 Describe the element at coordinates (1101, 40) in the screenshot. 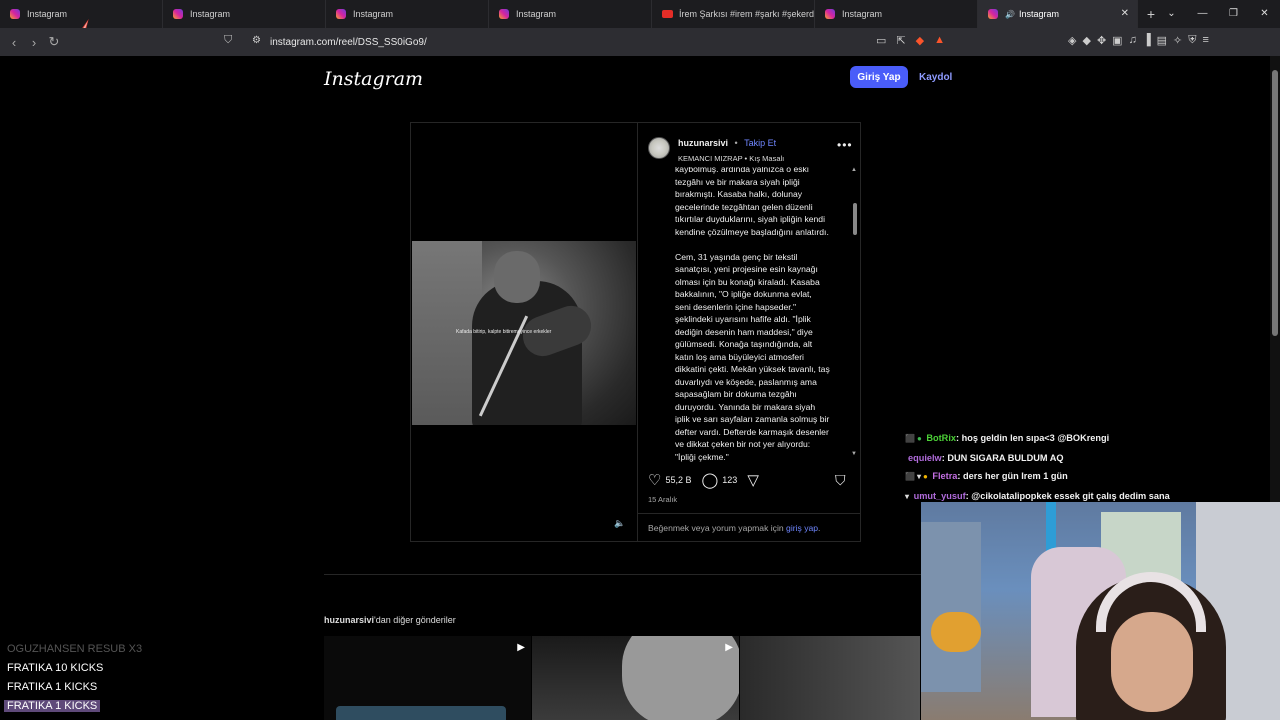

I see `puzzle-icon: ✥` at that location.